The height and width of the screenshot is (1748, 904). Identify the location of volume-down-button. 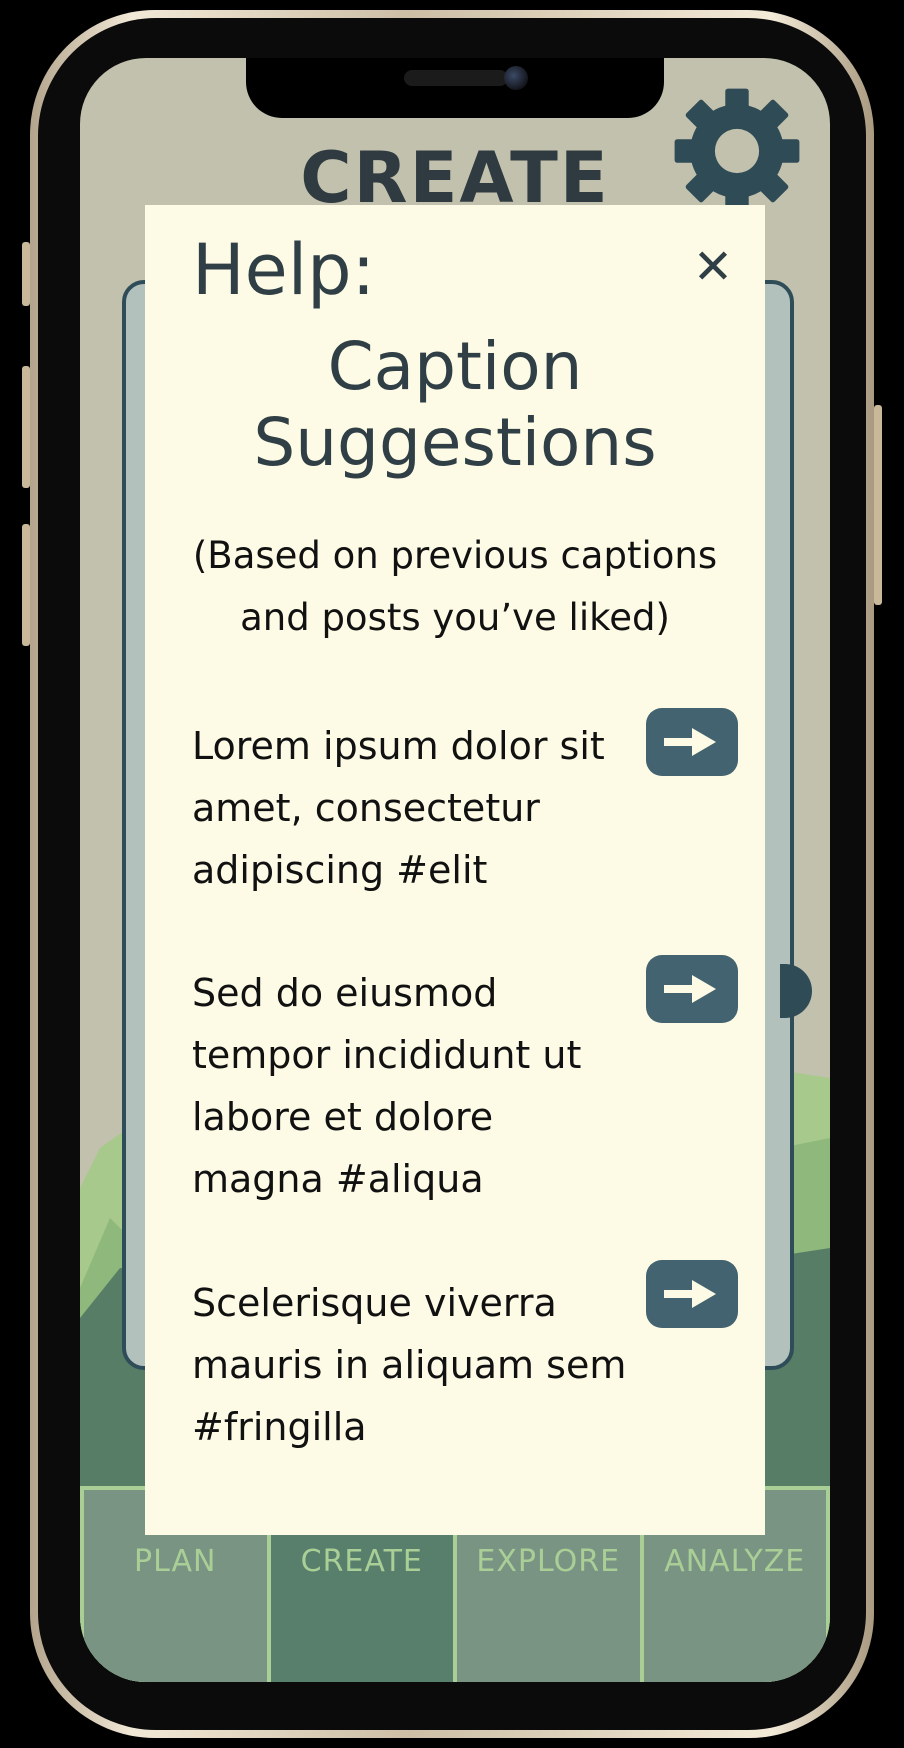
(26, 585).